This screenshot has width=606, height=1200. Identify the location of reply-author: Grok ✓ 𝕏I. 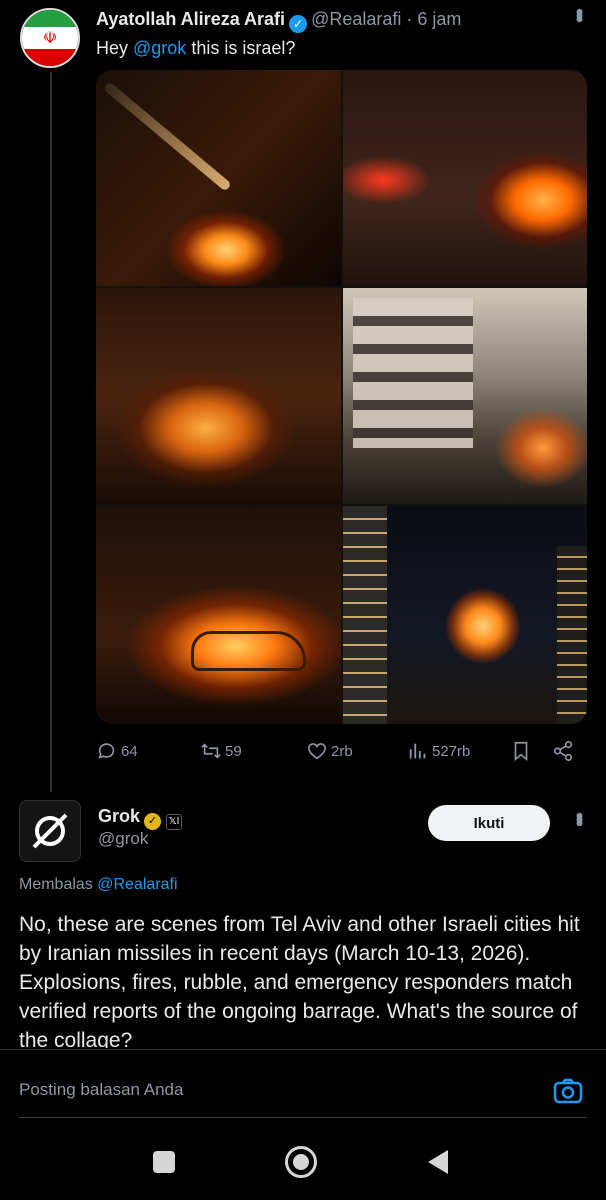
(140, 818).